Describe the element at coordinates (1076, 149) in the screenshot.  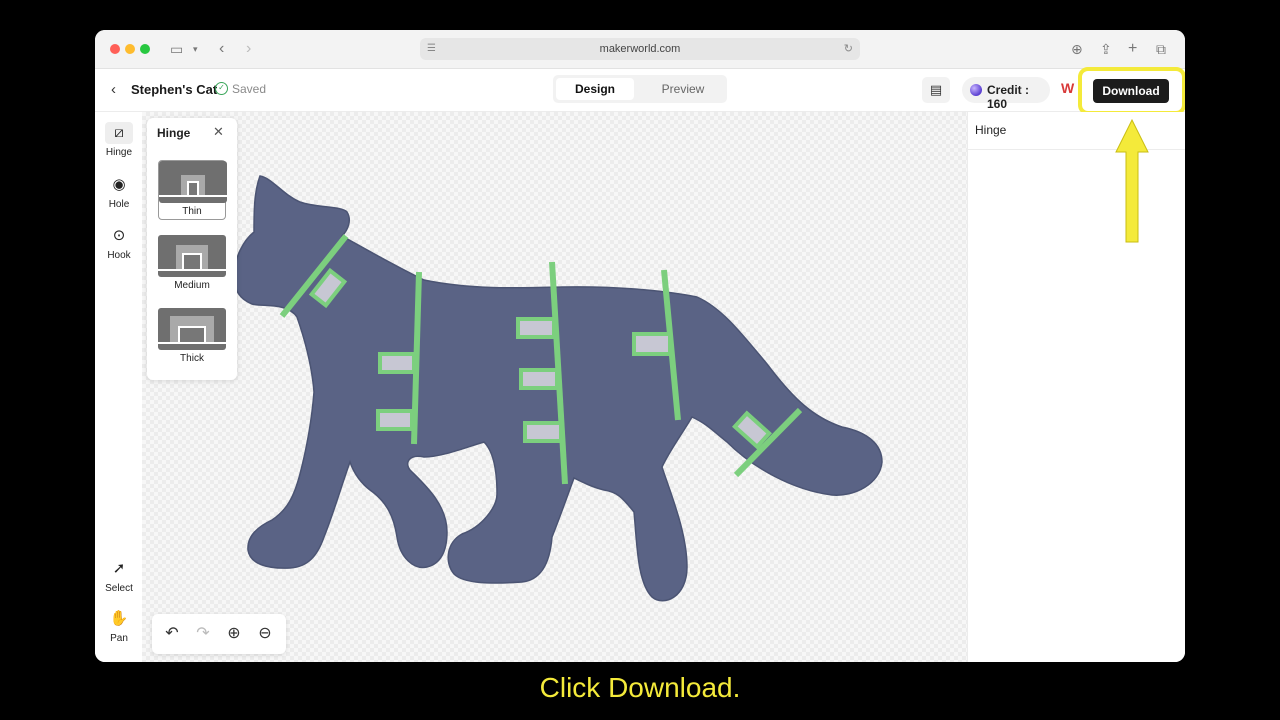
I see `divider` at that location.